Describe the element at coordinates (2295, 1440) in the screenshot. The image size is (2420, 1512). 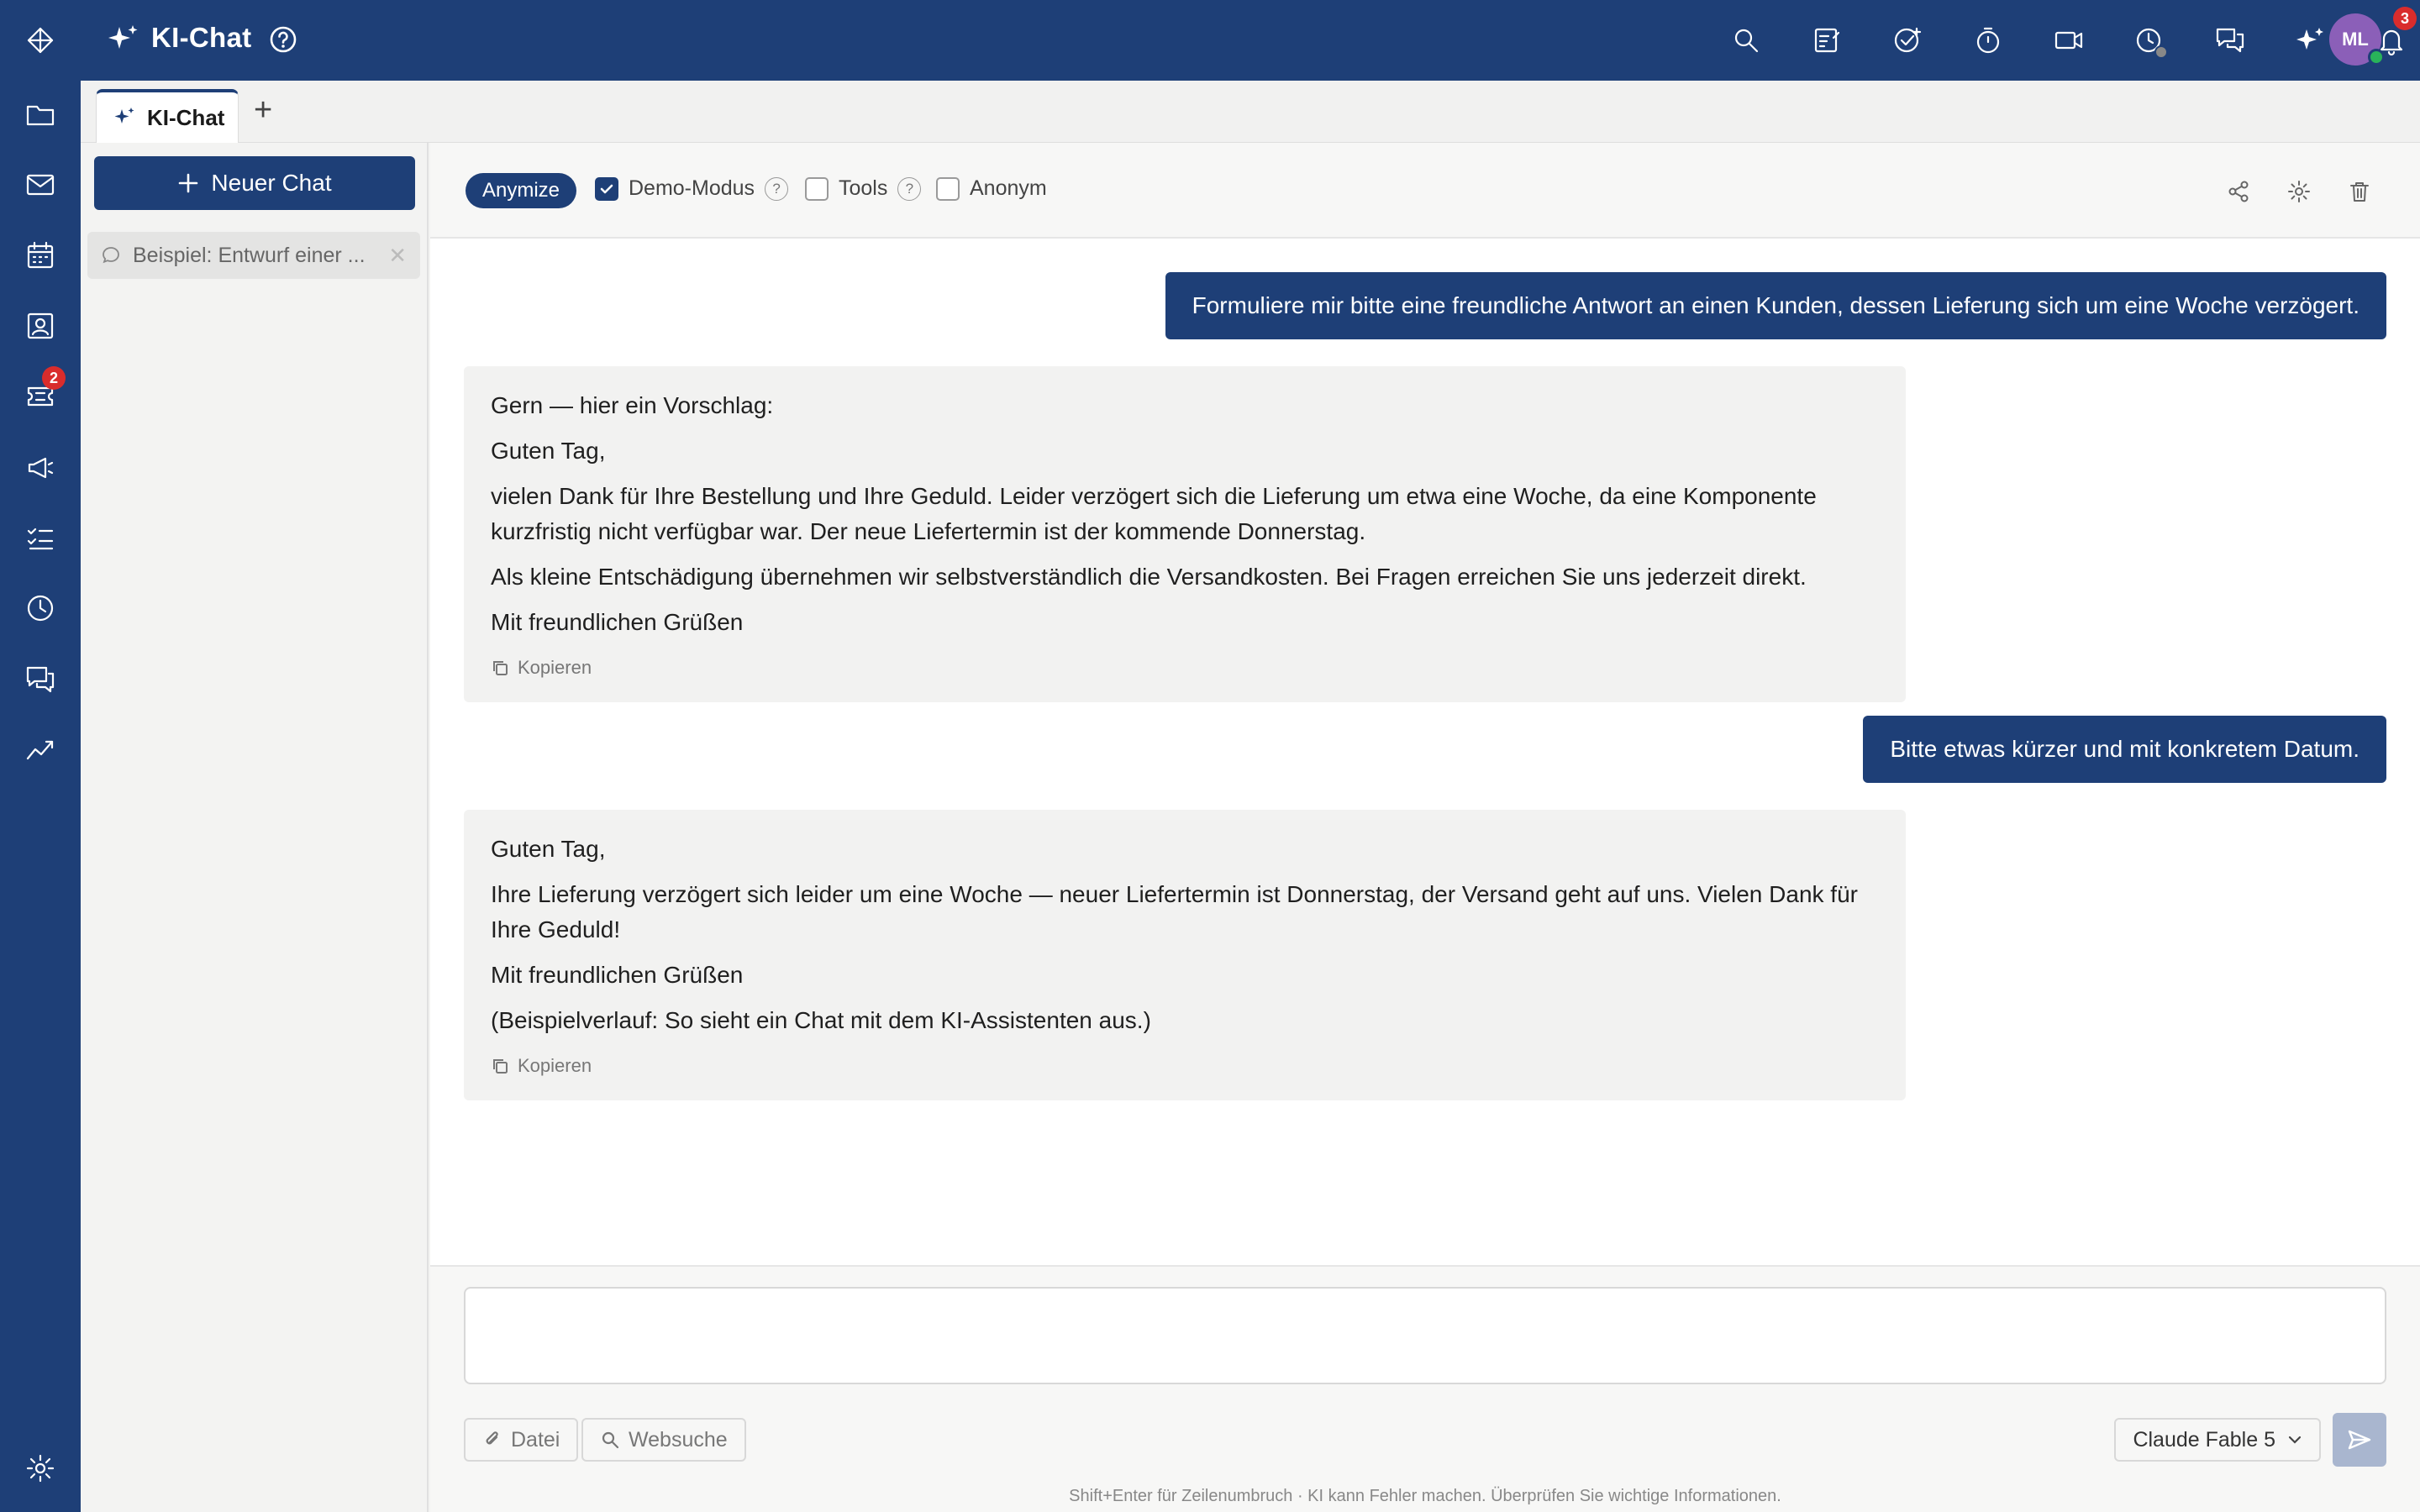
I see `chevron-down-icon` at that location.